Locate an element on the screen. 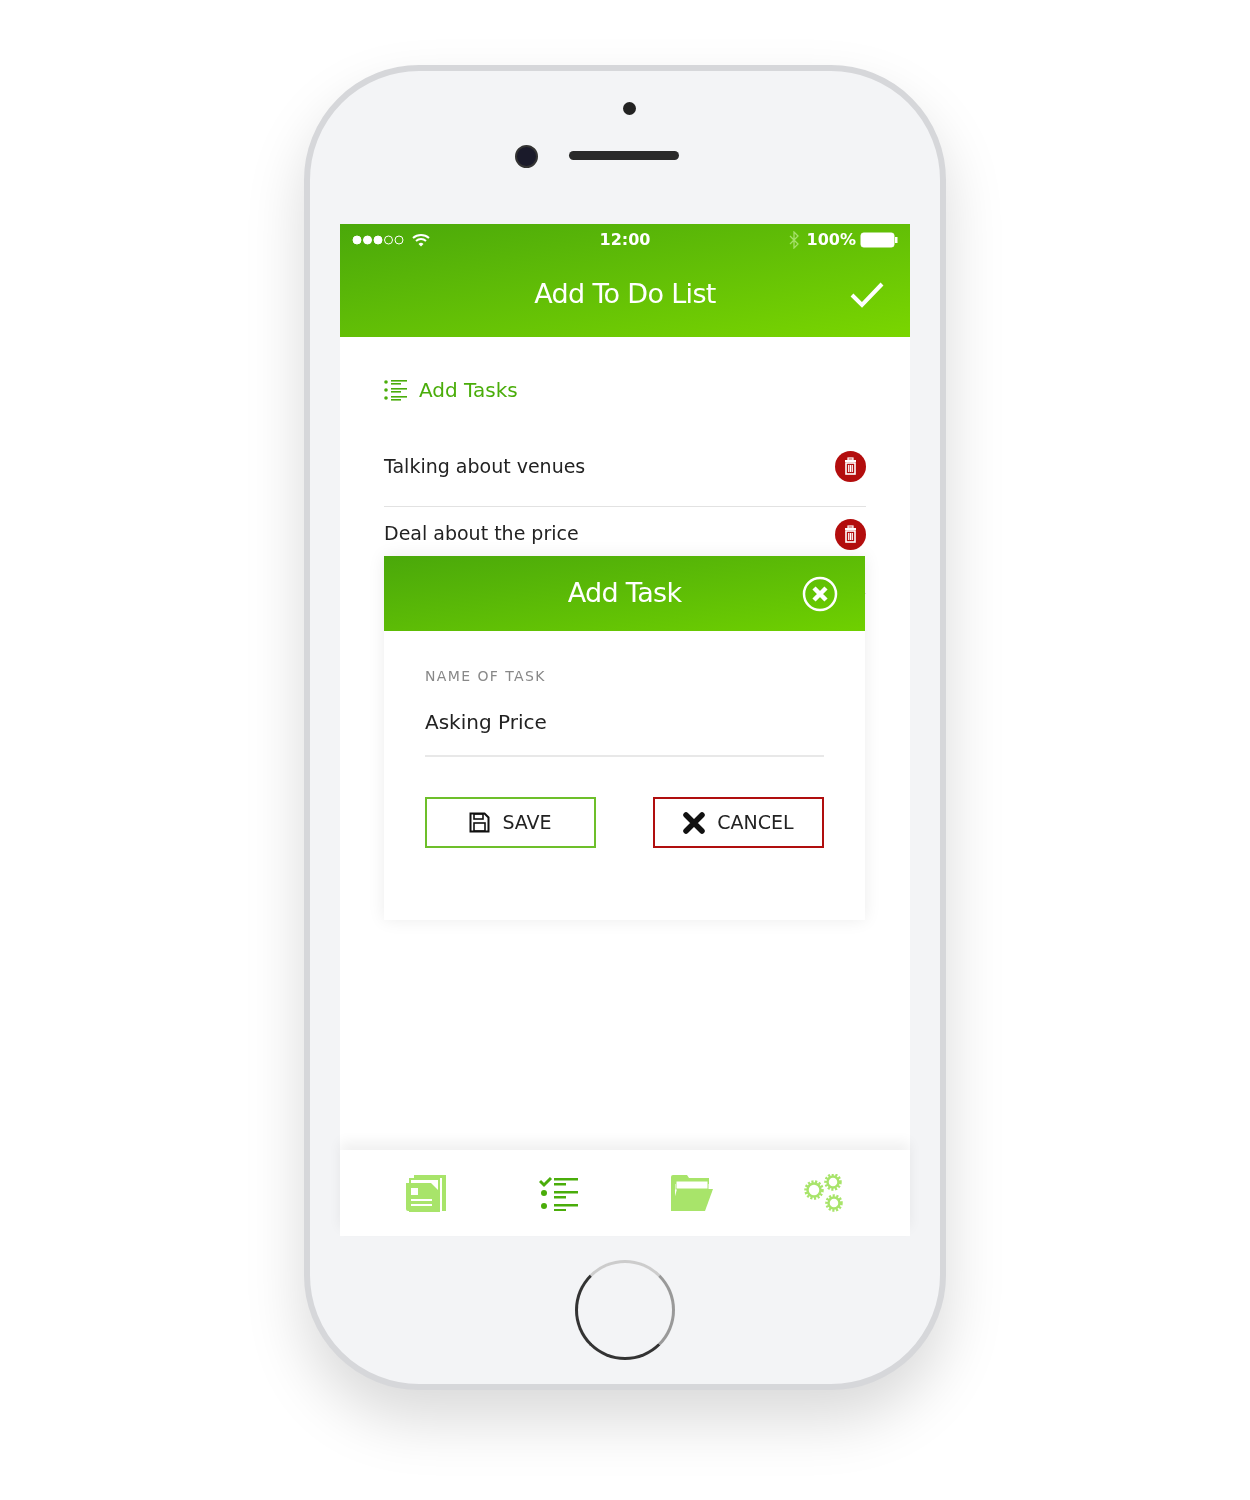 The width and height of the screenshot is (1250, 1500). task-name: Deal about the price is located at coordinates (481, 533).